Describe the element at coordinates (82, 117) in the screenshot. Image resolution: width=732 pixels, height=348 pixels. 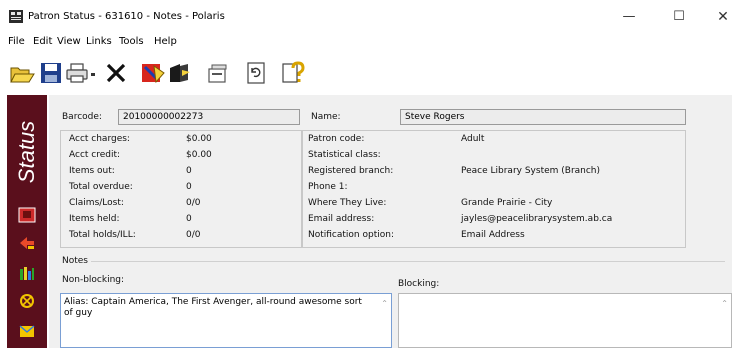
I see `barcode-label: Barcode:` at that location.